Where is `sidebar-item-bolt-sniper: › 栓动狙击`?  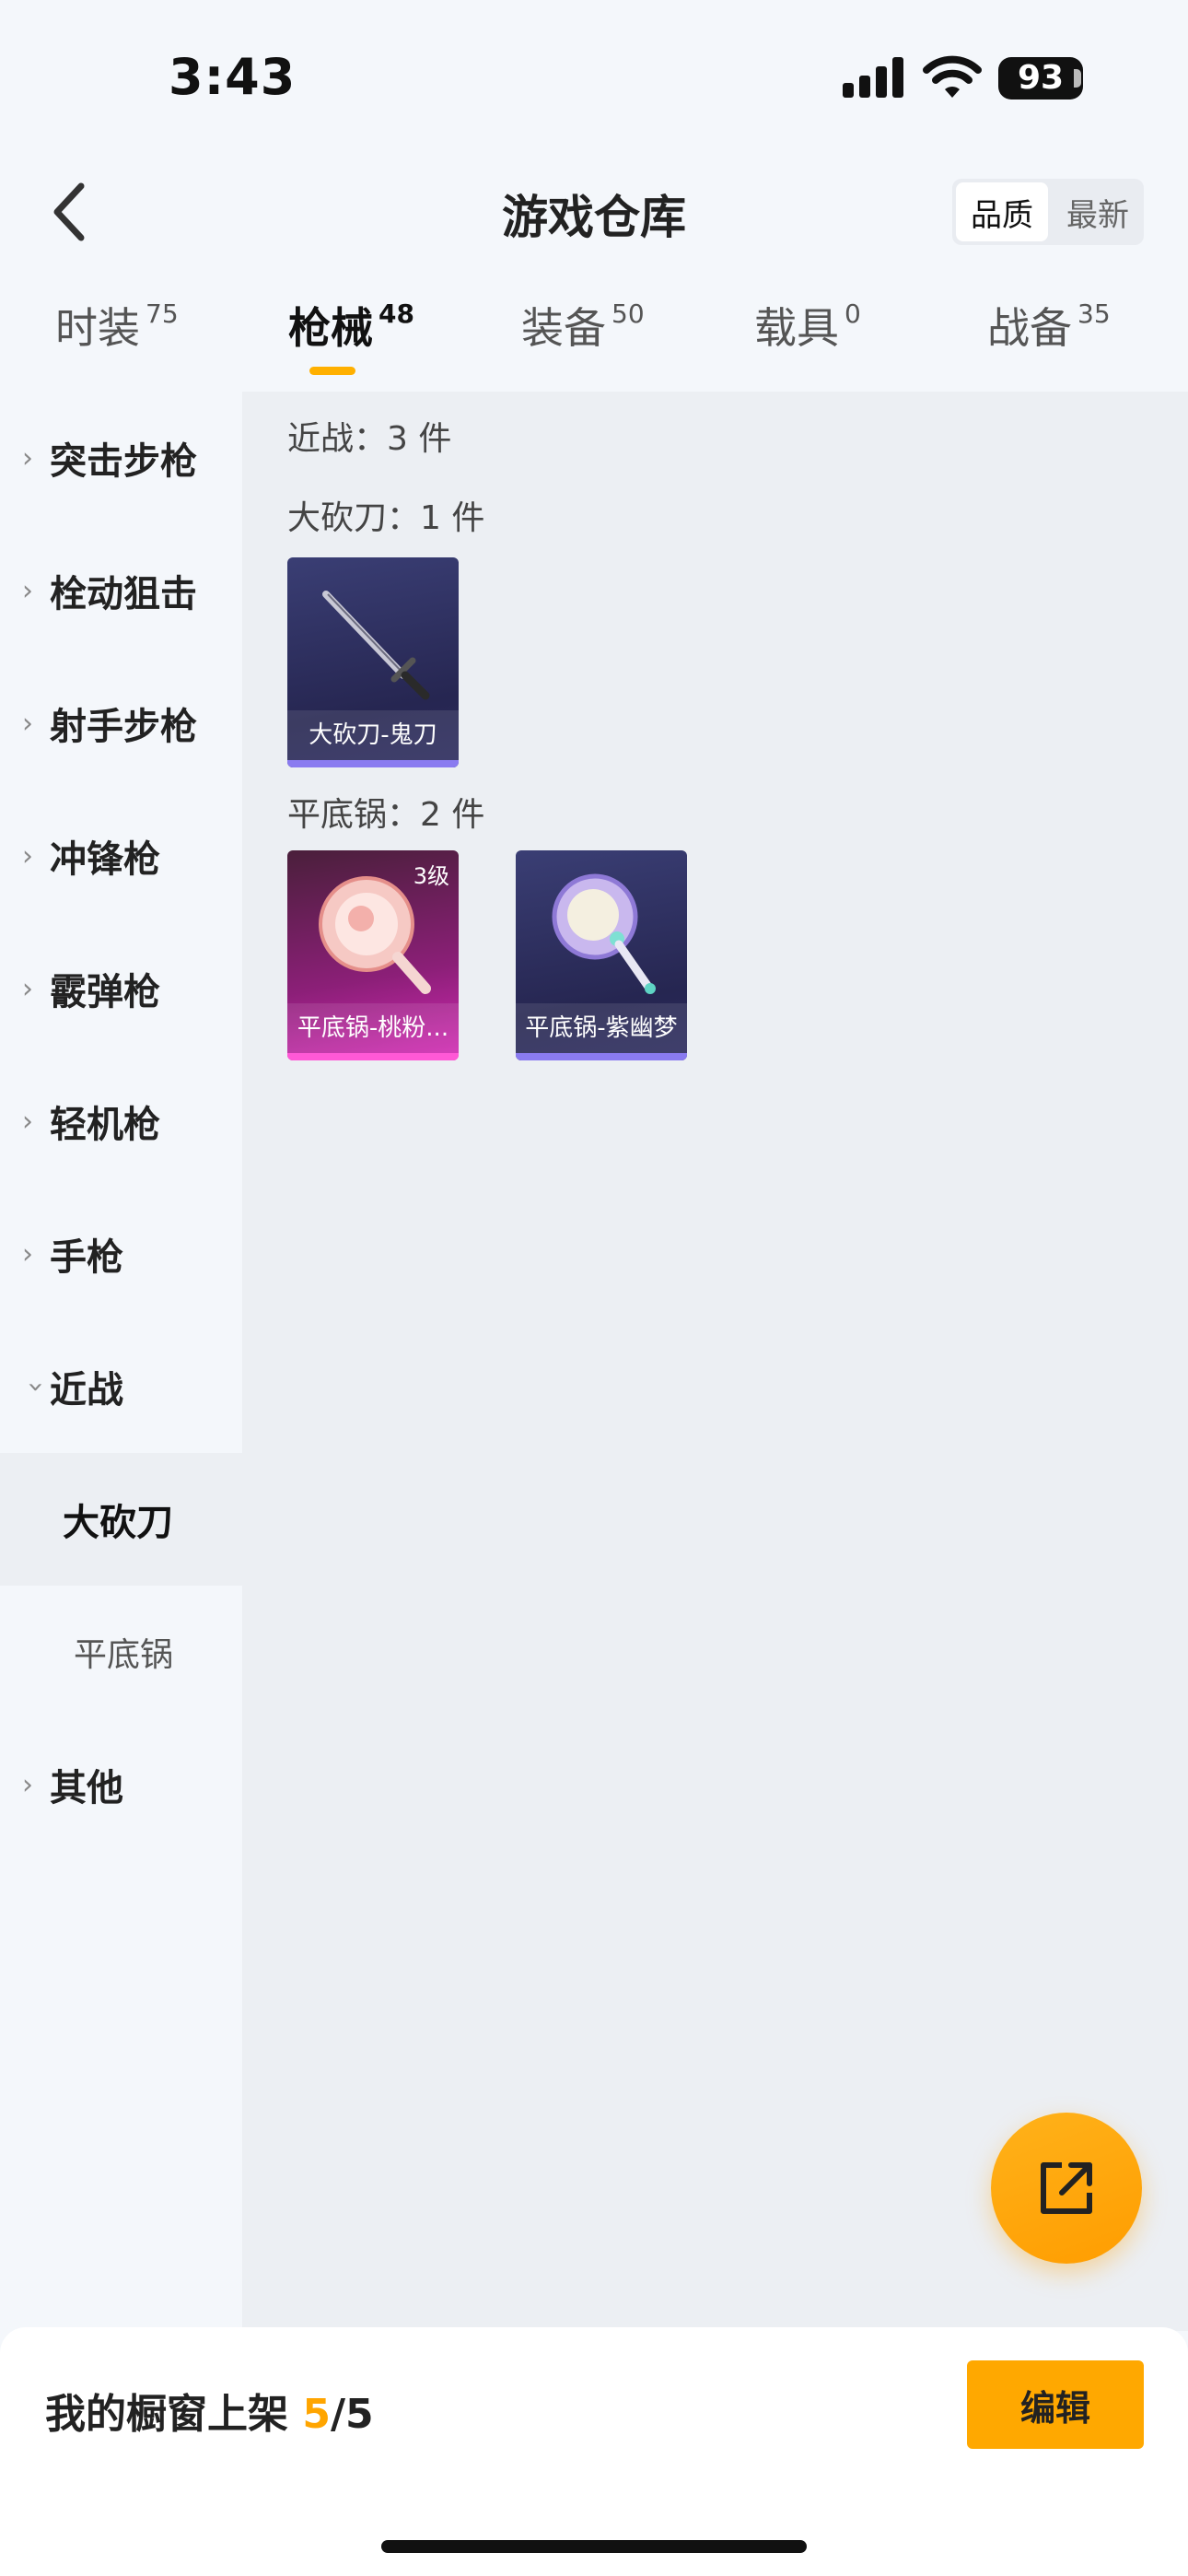
sidebar-item-bolt-sniper: › 栓动狙击 is located at coordinates (121, 590).